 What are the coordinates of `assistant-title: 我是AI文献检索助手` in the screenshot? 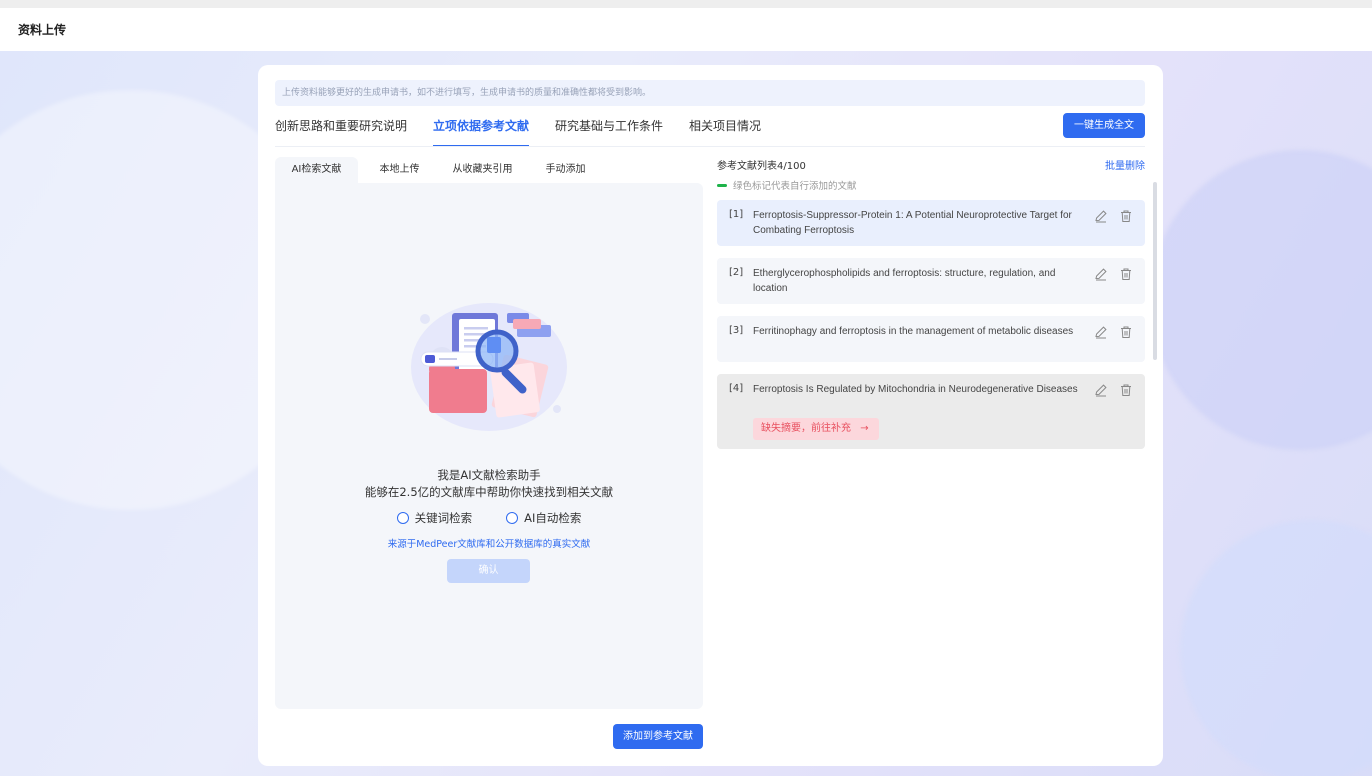 It's located at (489, 475).